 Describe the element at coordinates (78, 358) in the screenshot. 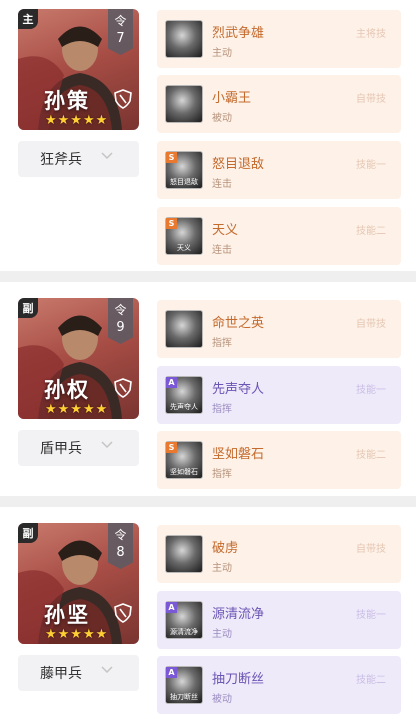

I see `general-portrait-card: 副令 9 孙权 ★★★★★` at that location.